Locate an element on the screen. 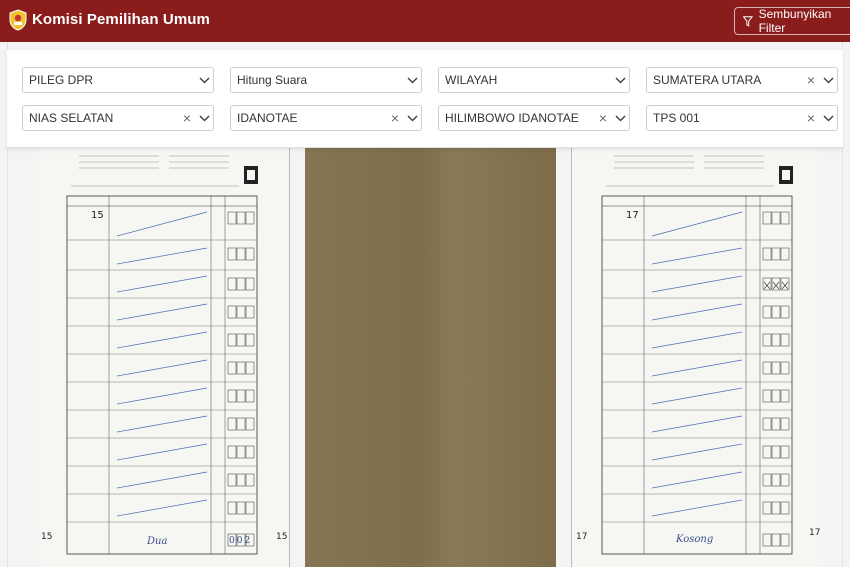 The width and height of the screenshot is (850, 567). election-type-select: PILEG DPR is located at coordinates (118, 80).